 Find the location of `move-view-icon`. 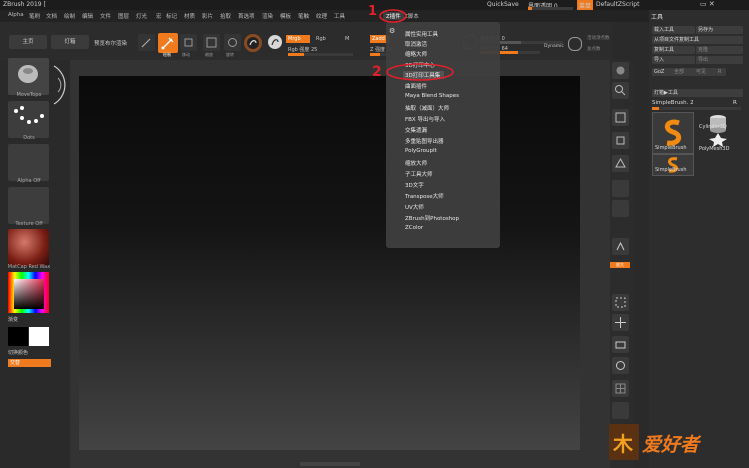

move-view-icon is located at coordinates (620, 322).